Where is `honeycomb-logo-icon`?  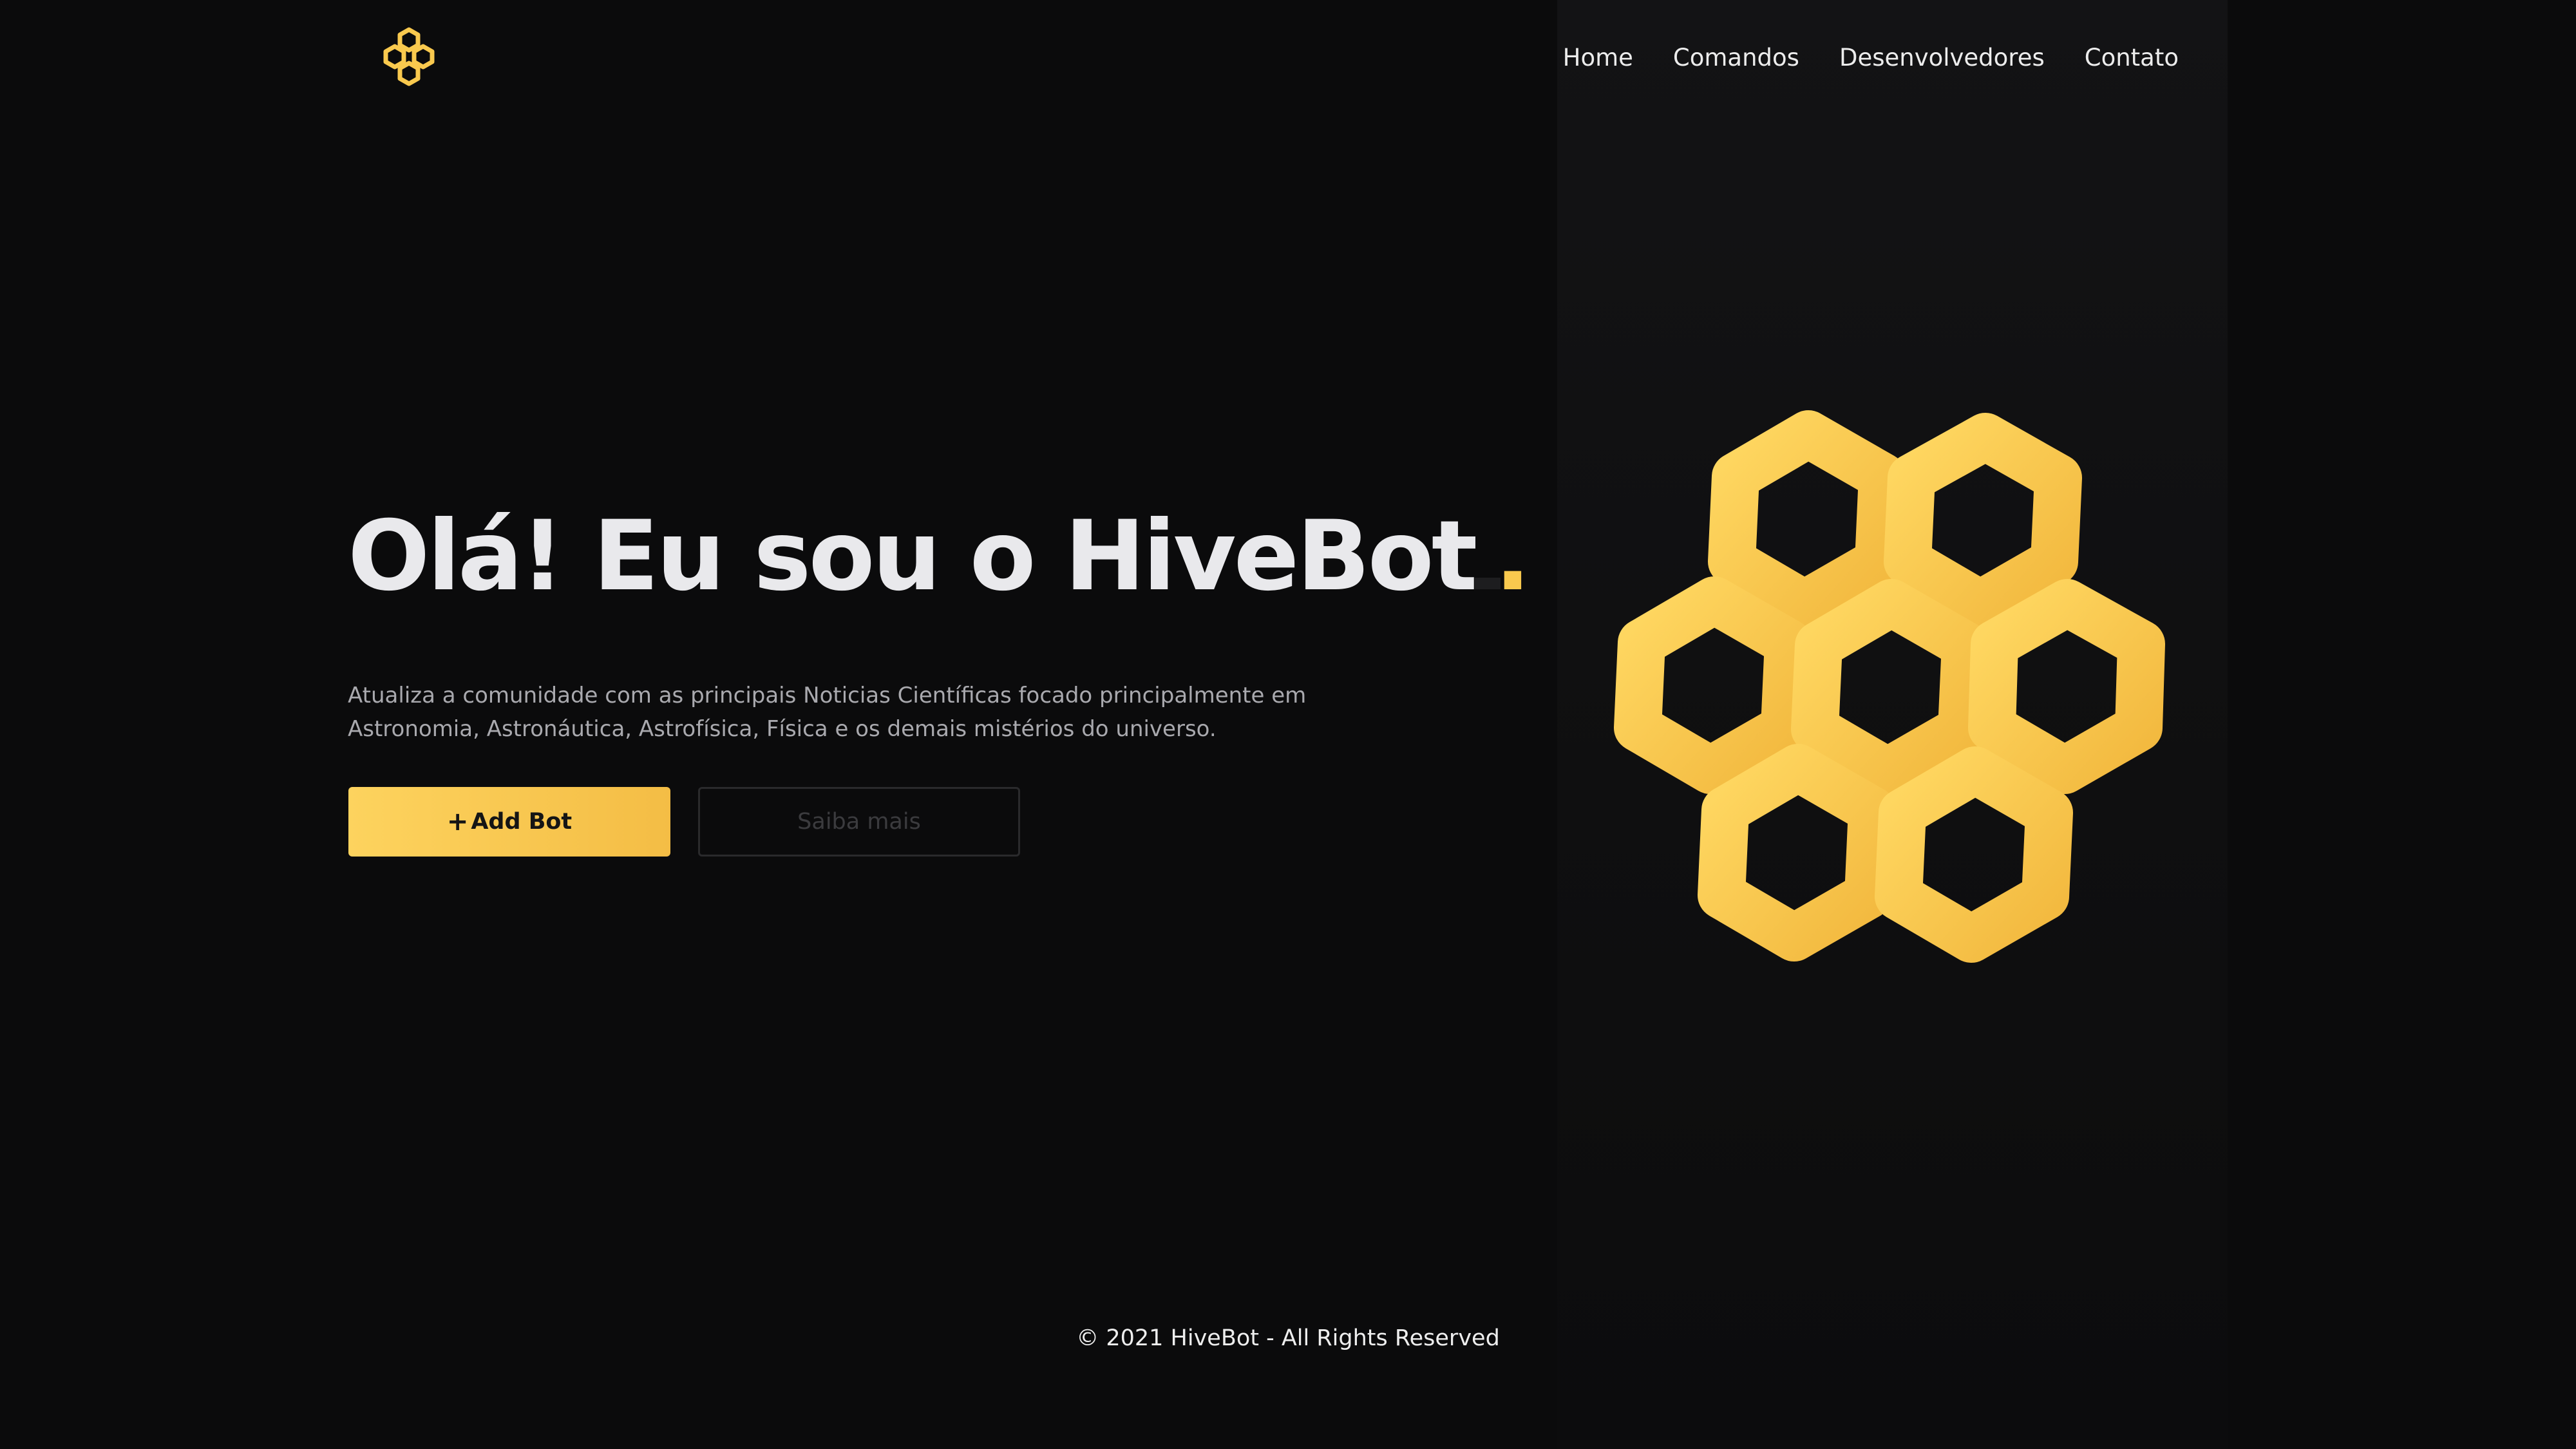
honeycomb-logo-icon is located at coordinates (409, 58).